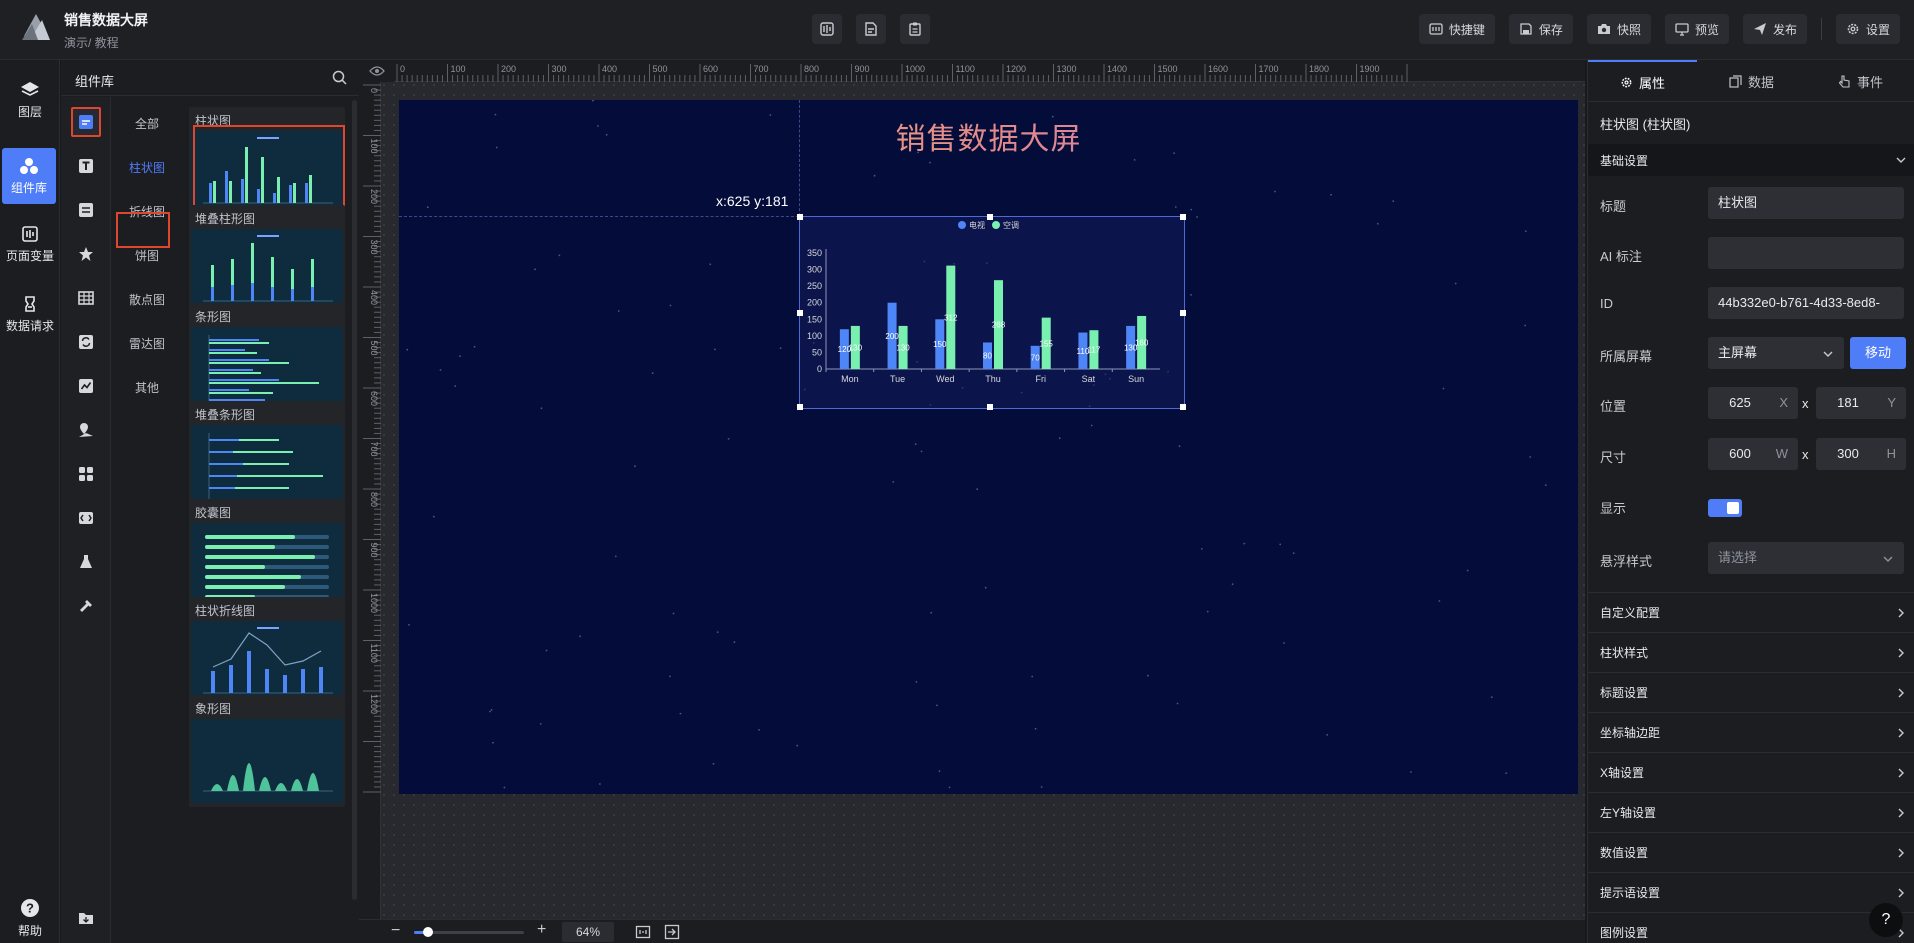  I want to click on resize-handle-e, so click(1183, 313).